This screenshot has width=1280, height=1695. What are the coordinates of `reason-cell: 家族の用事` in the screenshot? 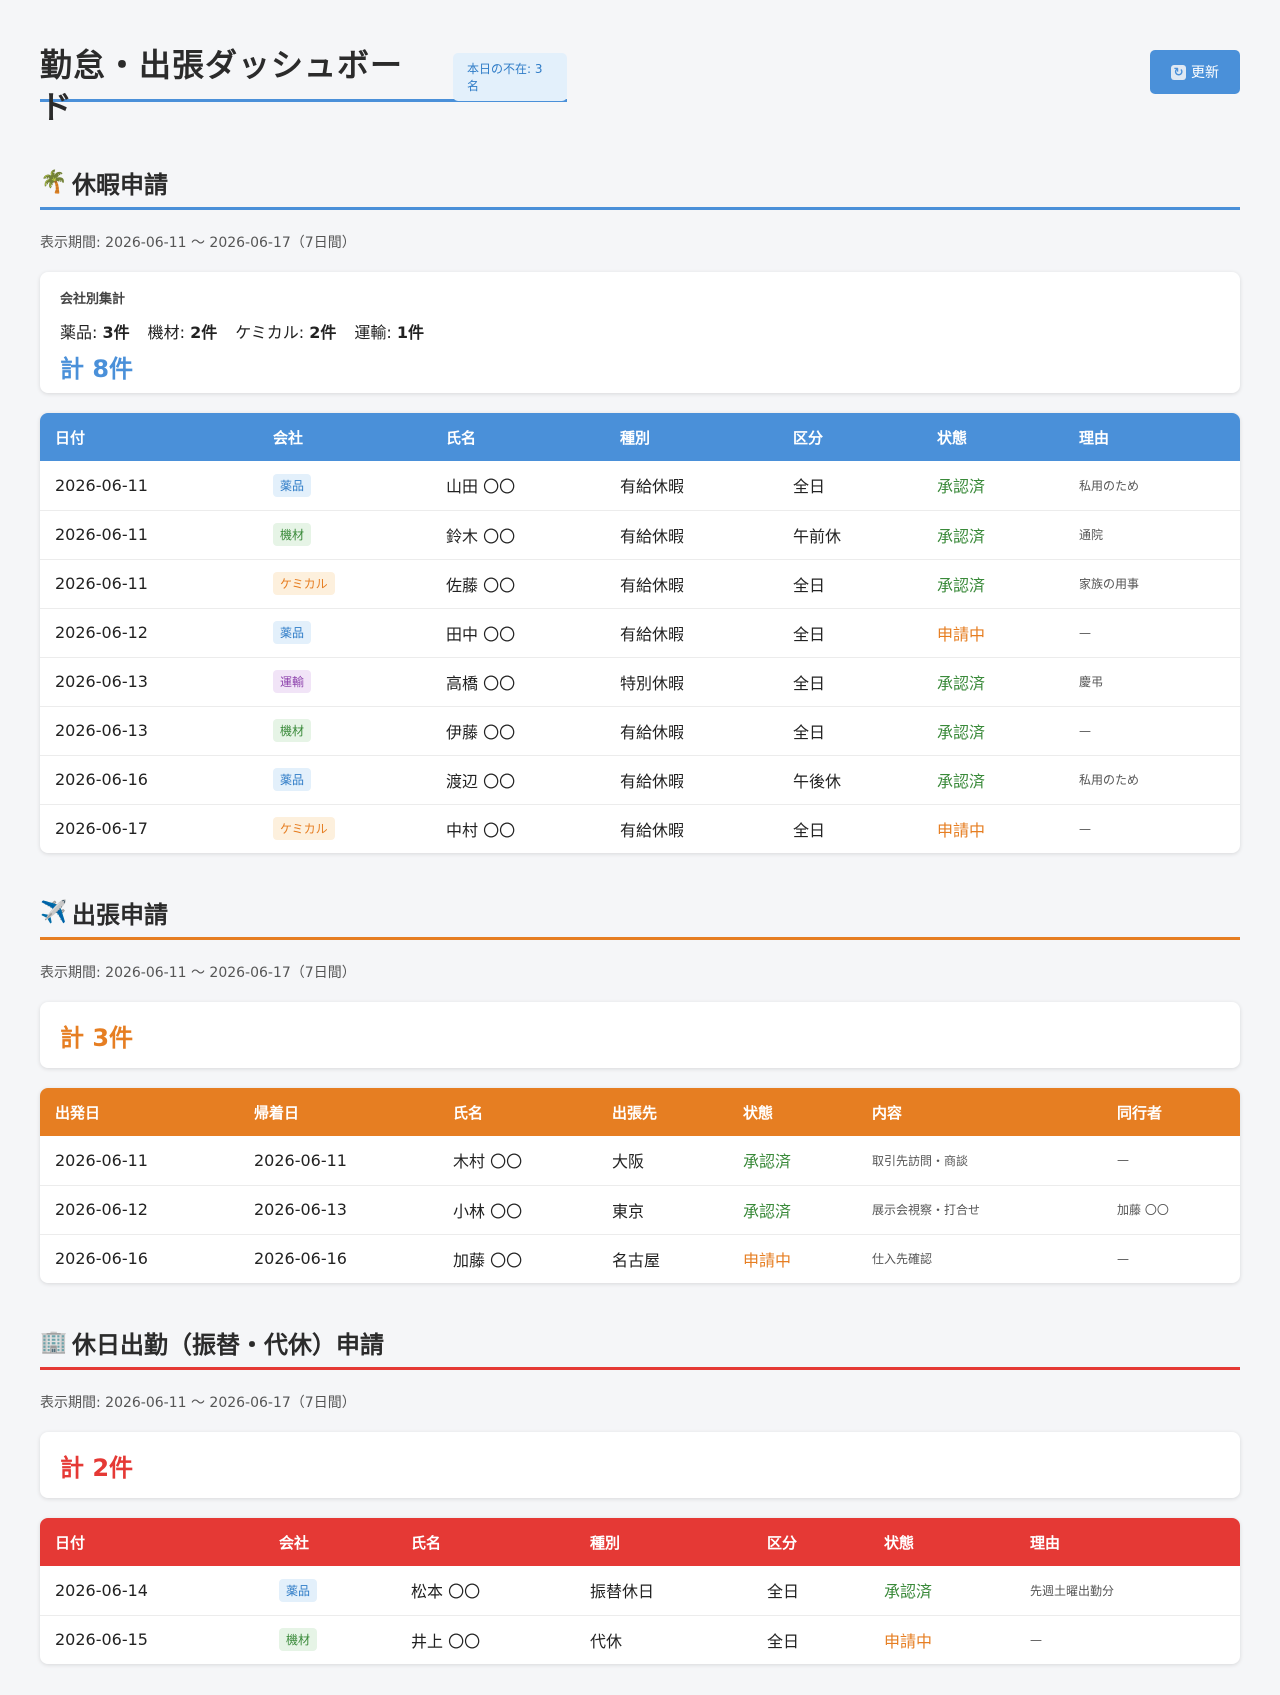 It's located at (1152, 583).